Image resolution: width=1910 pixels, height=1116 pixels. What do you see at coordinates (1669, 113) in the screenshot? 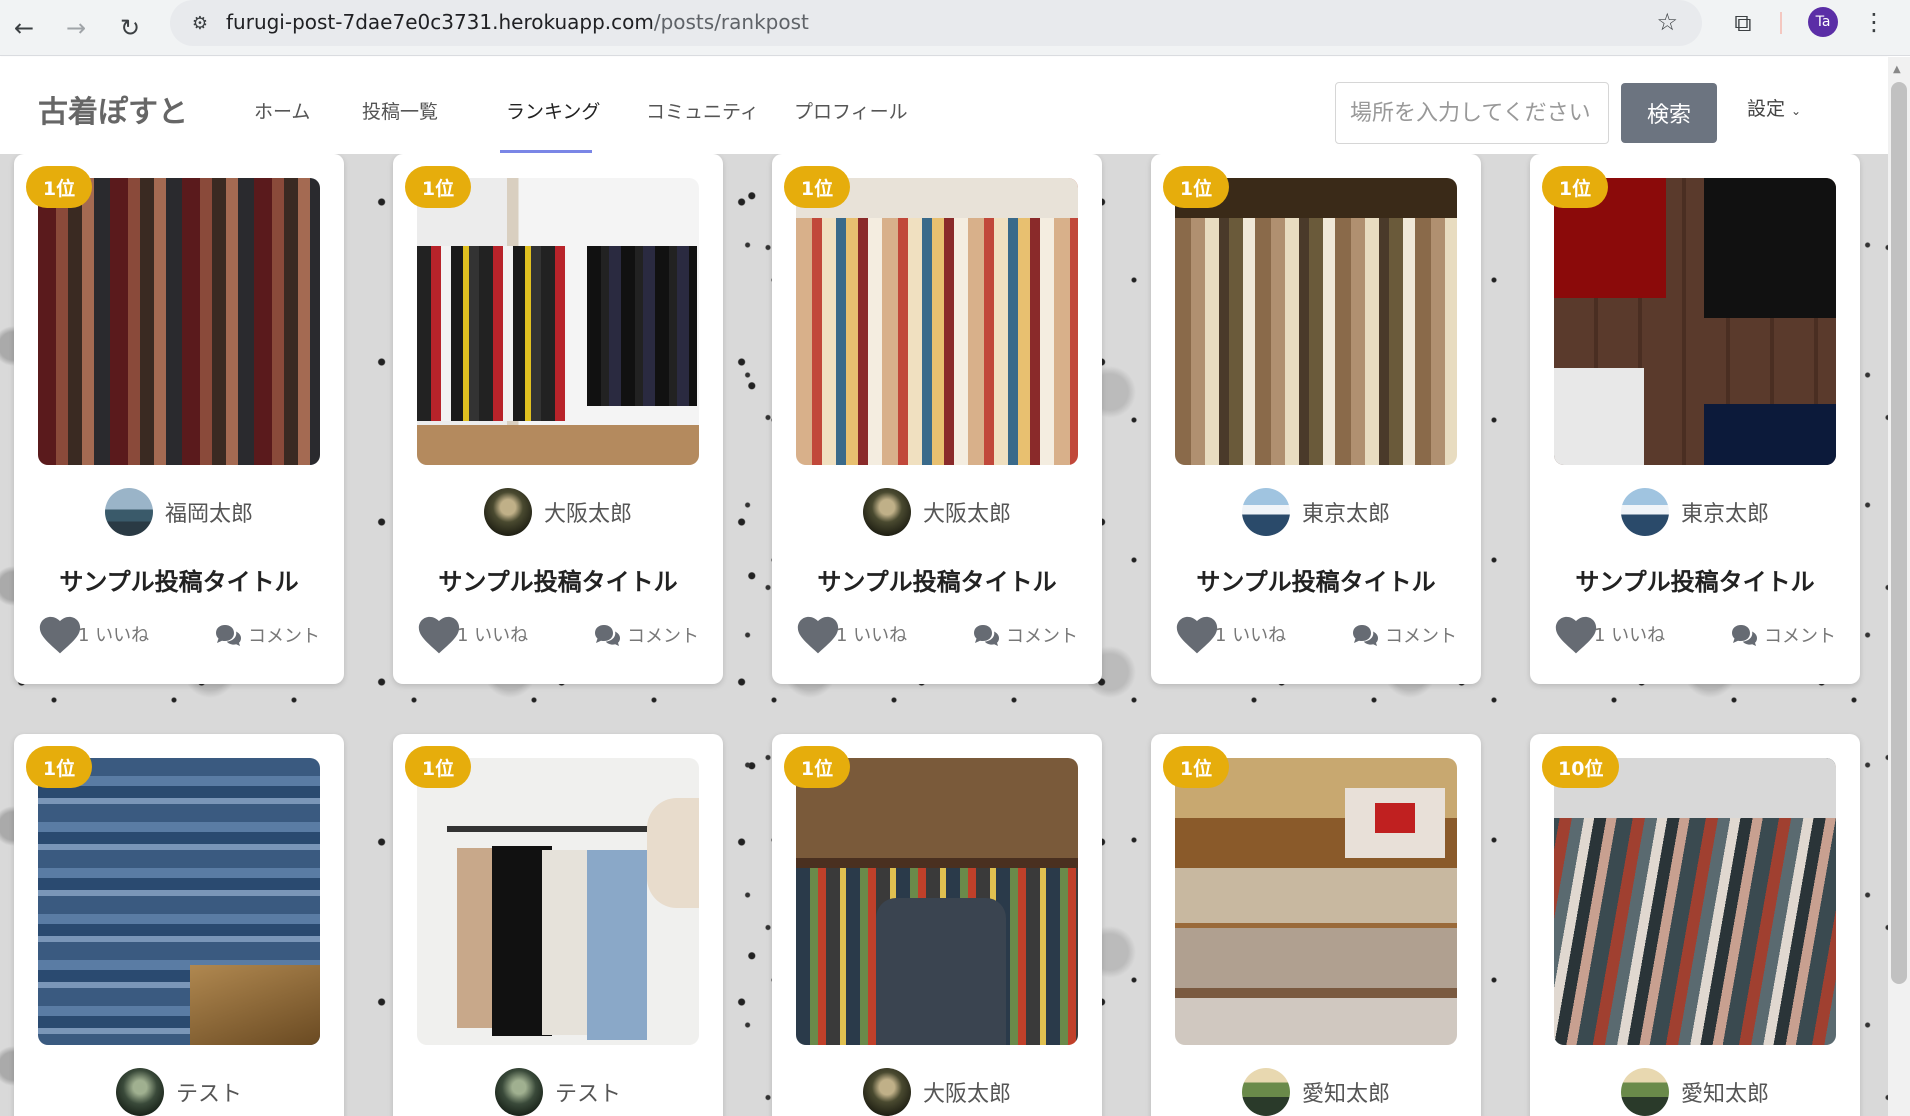
I see `search-button: 検索` at bounding box center [1669, 113].